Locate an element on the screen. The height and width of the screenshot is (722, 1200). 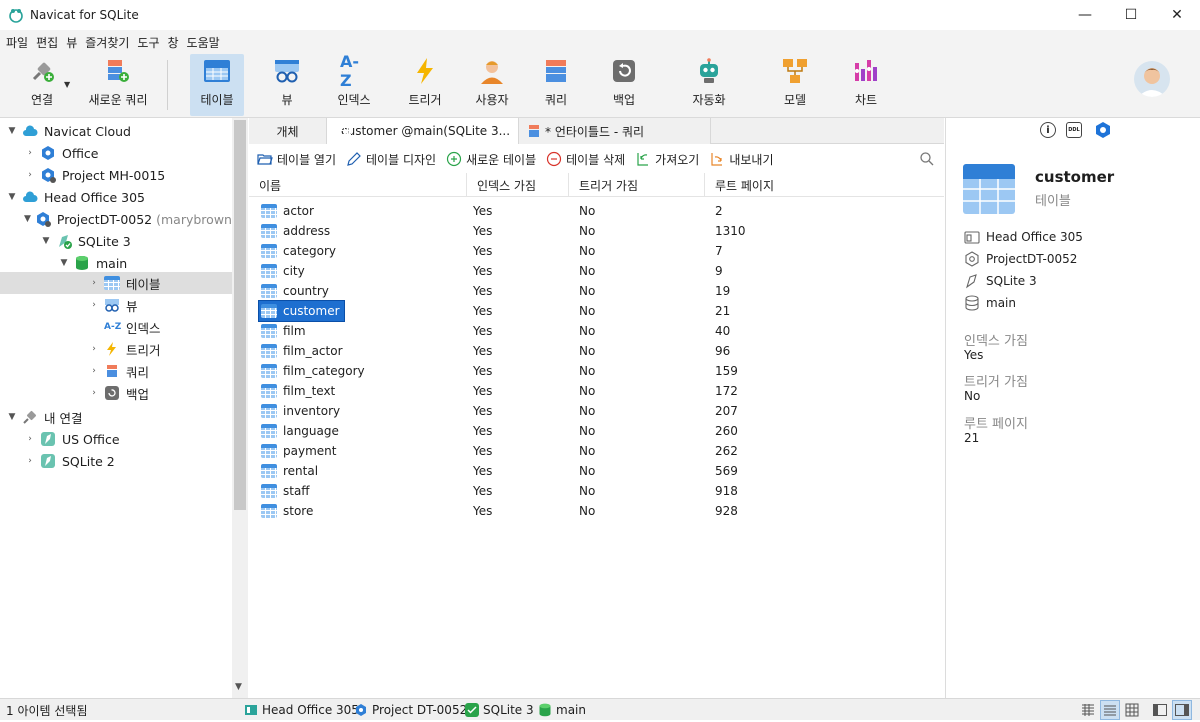
tree-triggers: › 트리거 is located at coordinates (116, 349).